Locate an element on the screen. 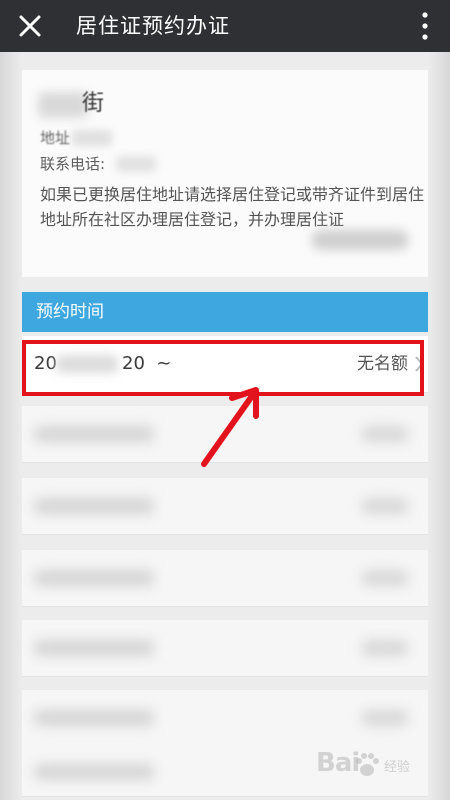  more-button is located at coordinates (425, 26).